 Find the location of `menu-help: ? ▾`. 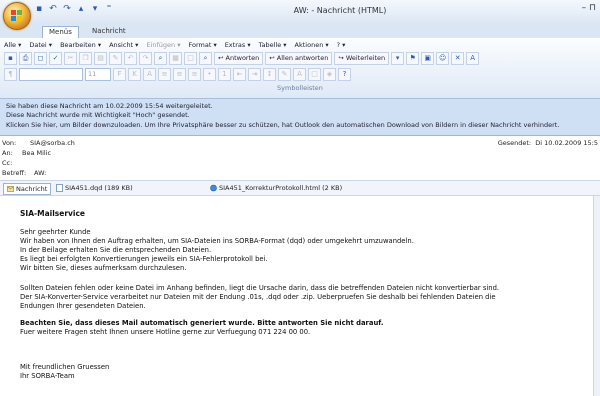

menu-help: ? ▾ is located at coordinates (341, 45).